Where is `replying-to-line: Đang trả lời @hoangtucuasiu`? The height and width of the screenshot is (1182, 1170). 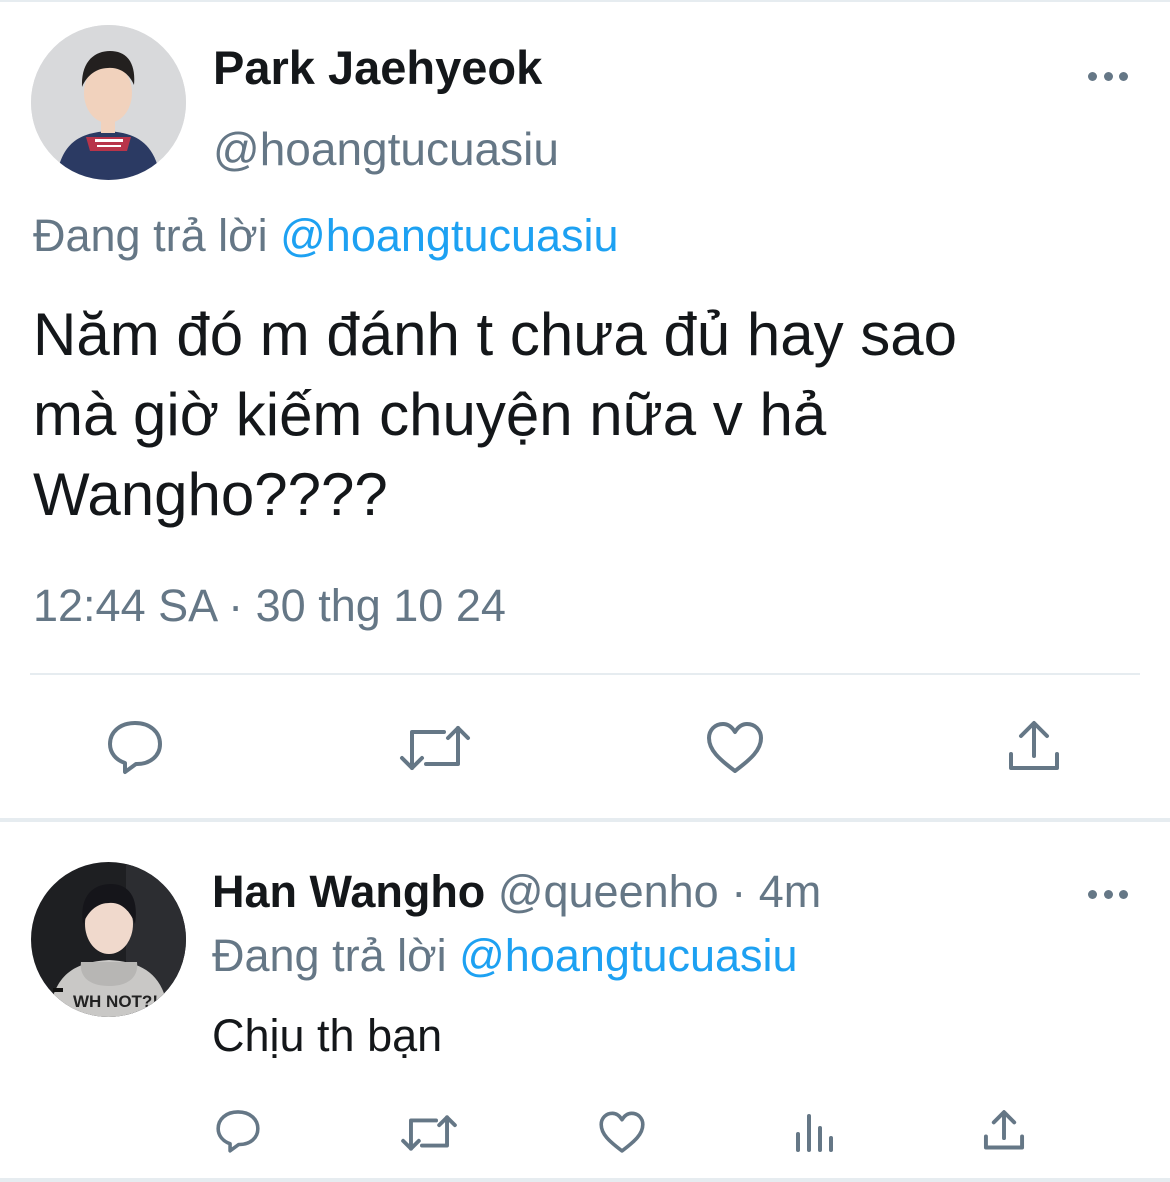 replying-to-line: Đang trả lời @hoangtucuasiu is located at coordinates (326, 236).